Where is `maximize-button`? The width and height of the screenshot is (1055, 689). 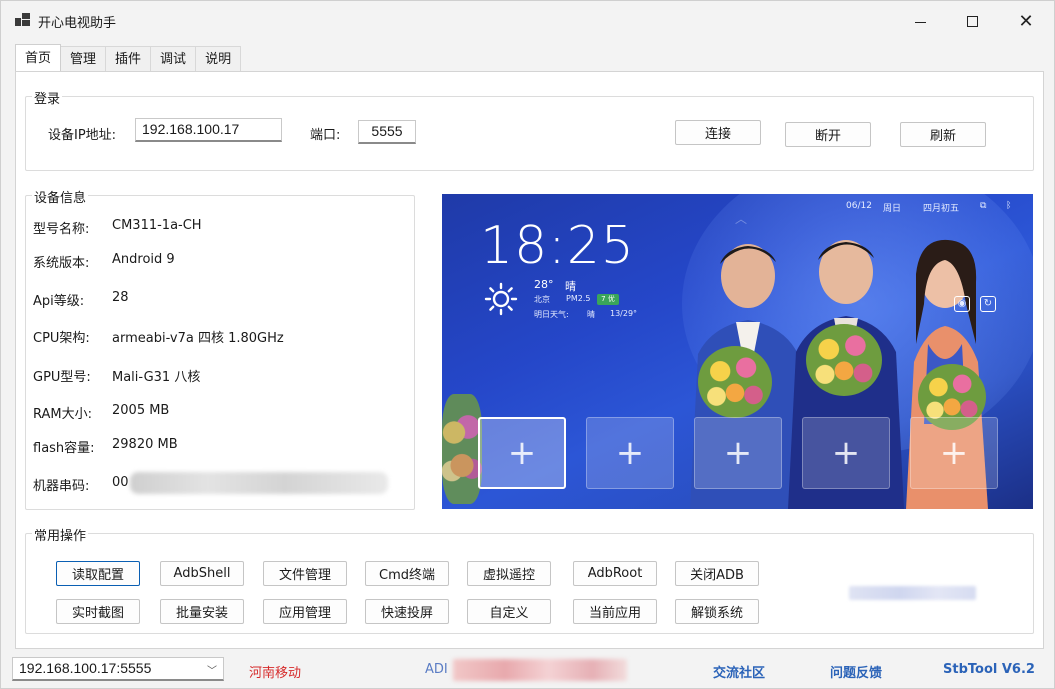 maximize-button is located at coordinates (972, 21).